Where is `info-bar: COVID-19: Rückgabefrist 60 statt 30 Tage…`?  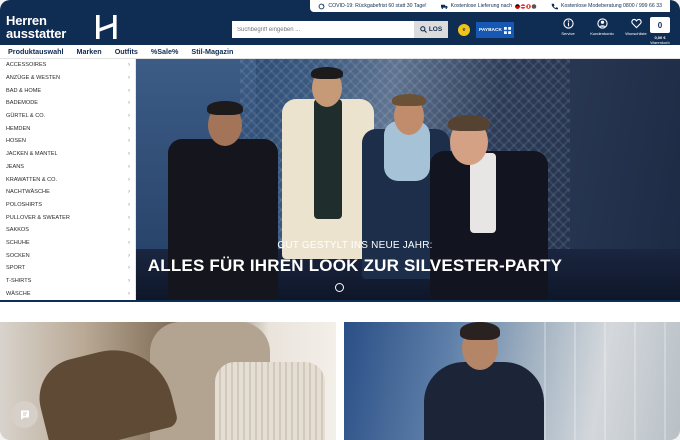
info-bar: COVID-19: Rückgabefrist 60 statt 30 Tage… is located at coordinates (340, 6).